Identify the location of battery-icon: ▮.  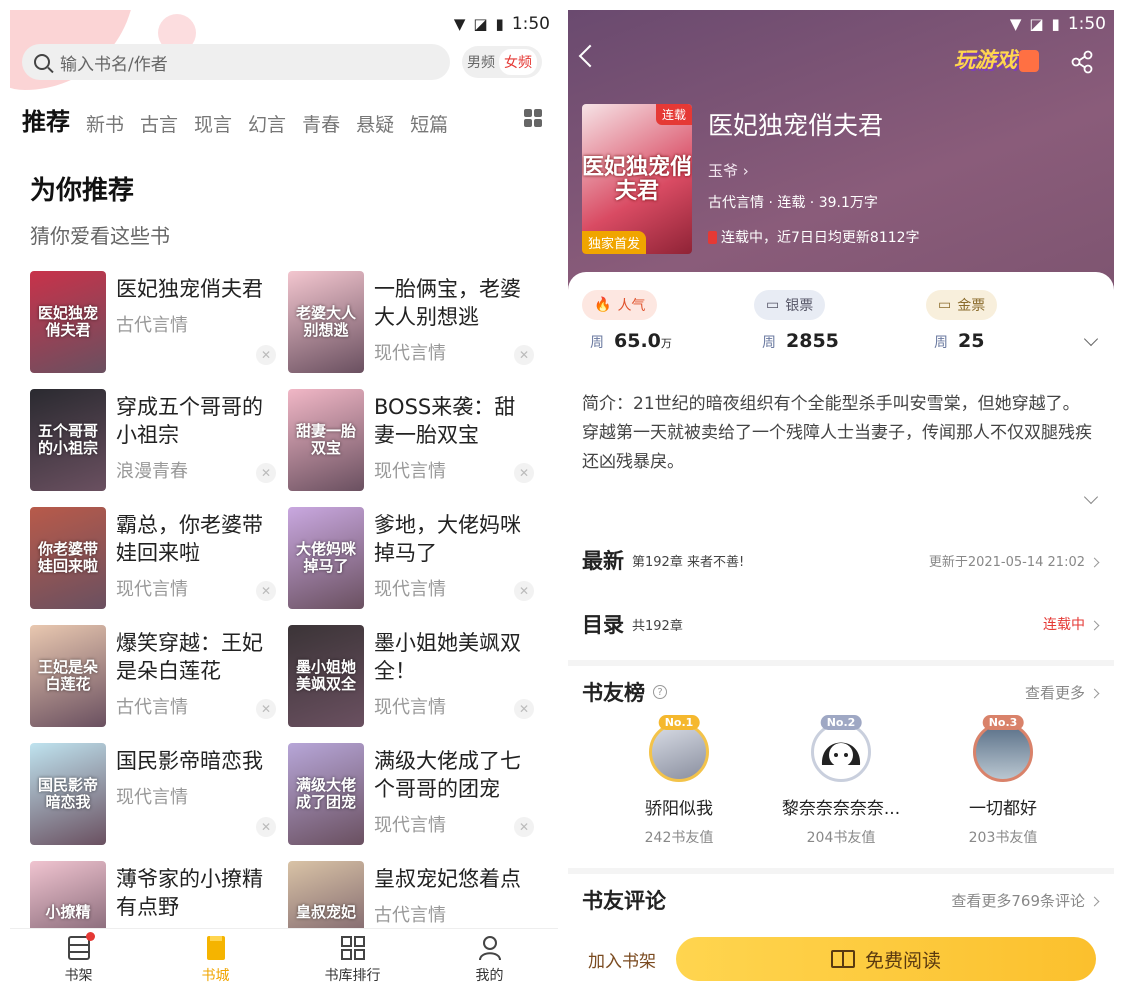
(499, 24).